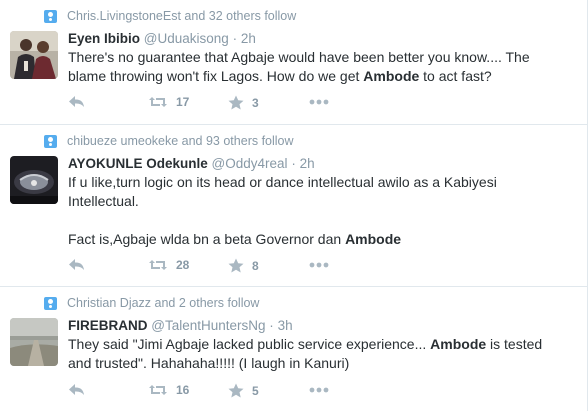 The height and width of the screenshot is (411, 588). I want to click on retweet-count: 28, so click(183, 265).